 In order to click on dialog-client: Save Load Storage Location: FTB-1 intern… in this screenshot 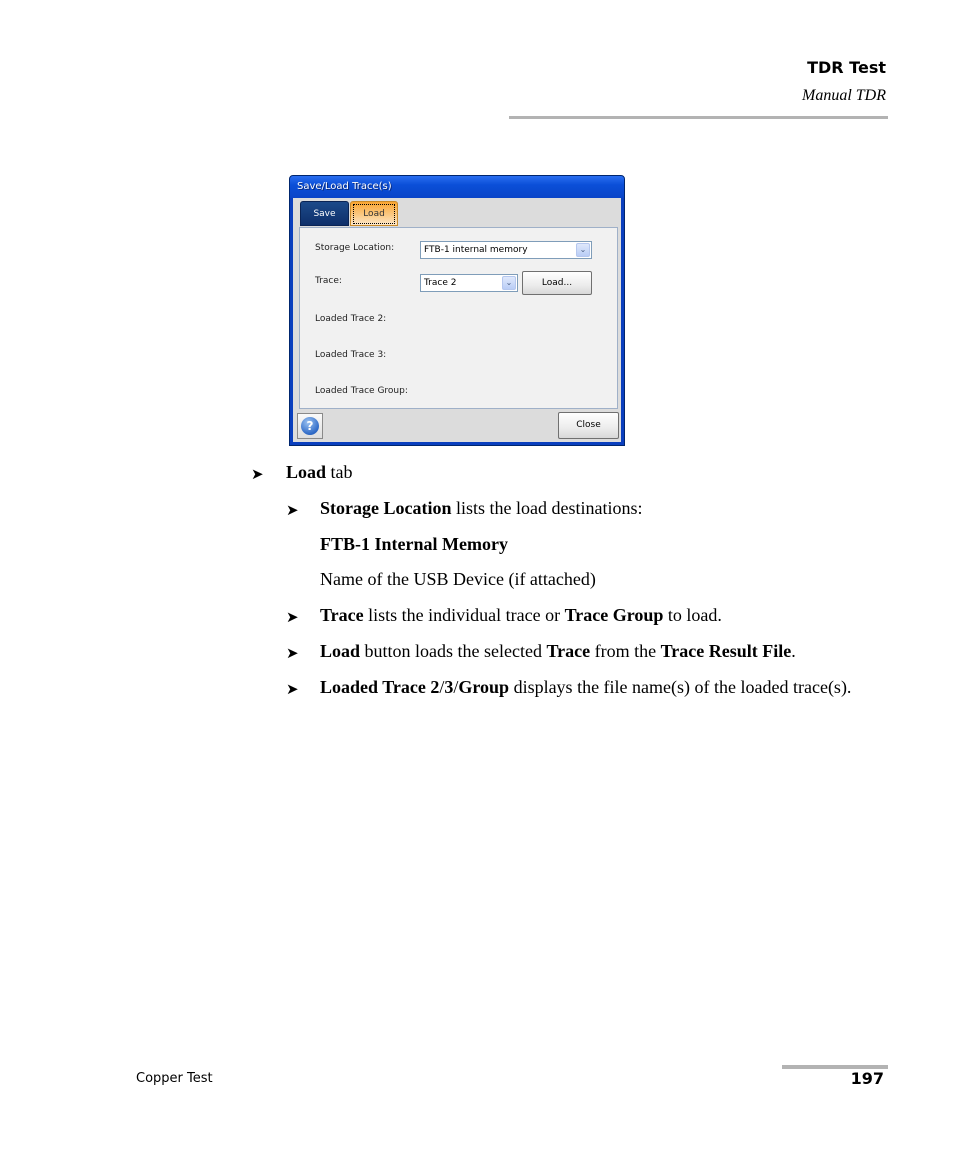, I will do `click(457, 320)`.